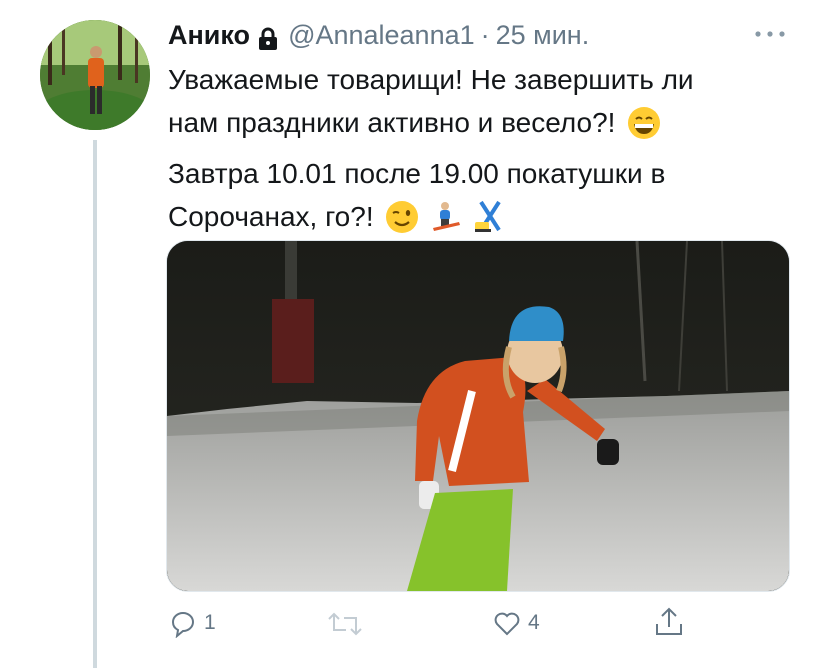  I want to click on avatar-image, so click(95, 75).